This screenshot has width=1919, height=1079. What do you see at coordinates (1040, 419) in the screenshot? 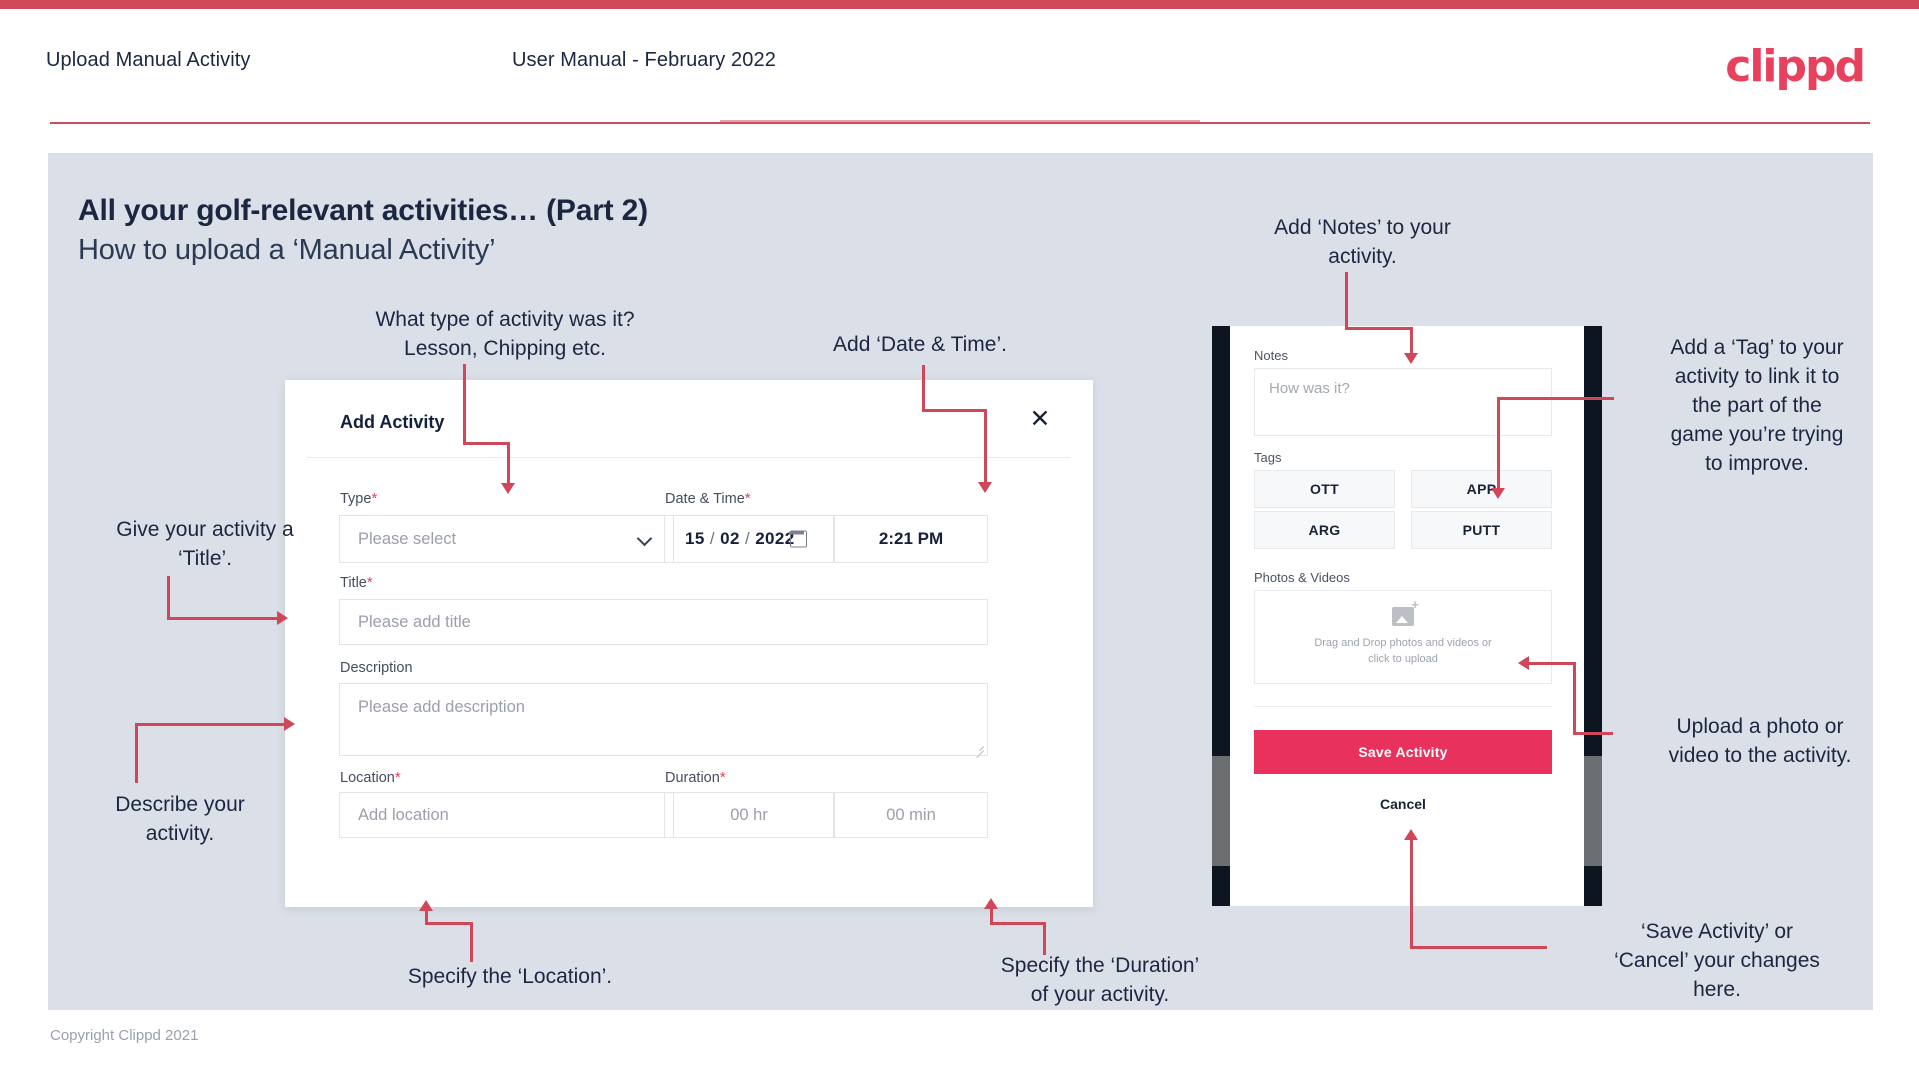
I see `close-icon: ✕` at bounding box center [1040, 419].